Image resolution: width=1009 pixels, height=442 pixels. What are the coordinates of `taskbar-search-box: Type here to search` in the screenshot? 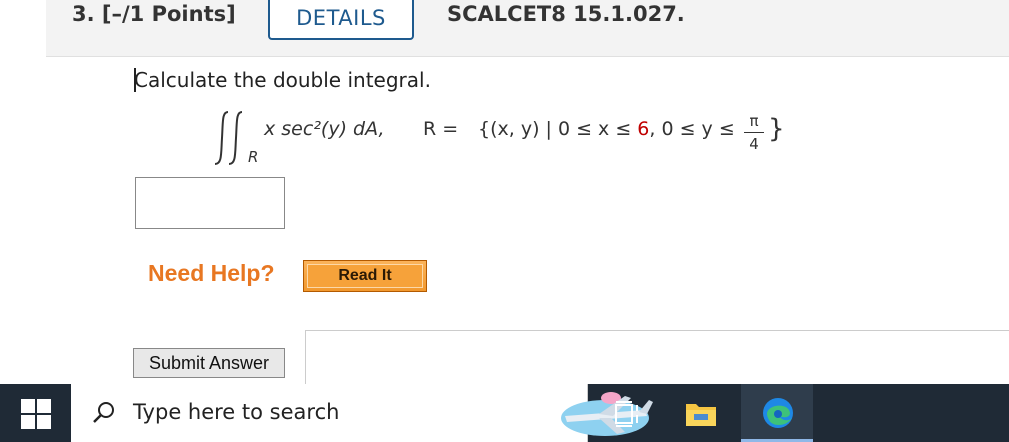 It's located at (362, 413).